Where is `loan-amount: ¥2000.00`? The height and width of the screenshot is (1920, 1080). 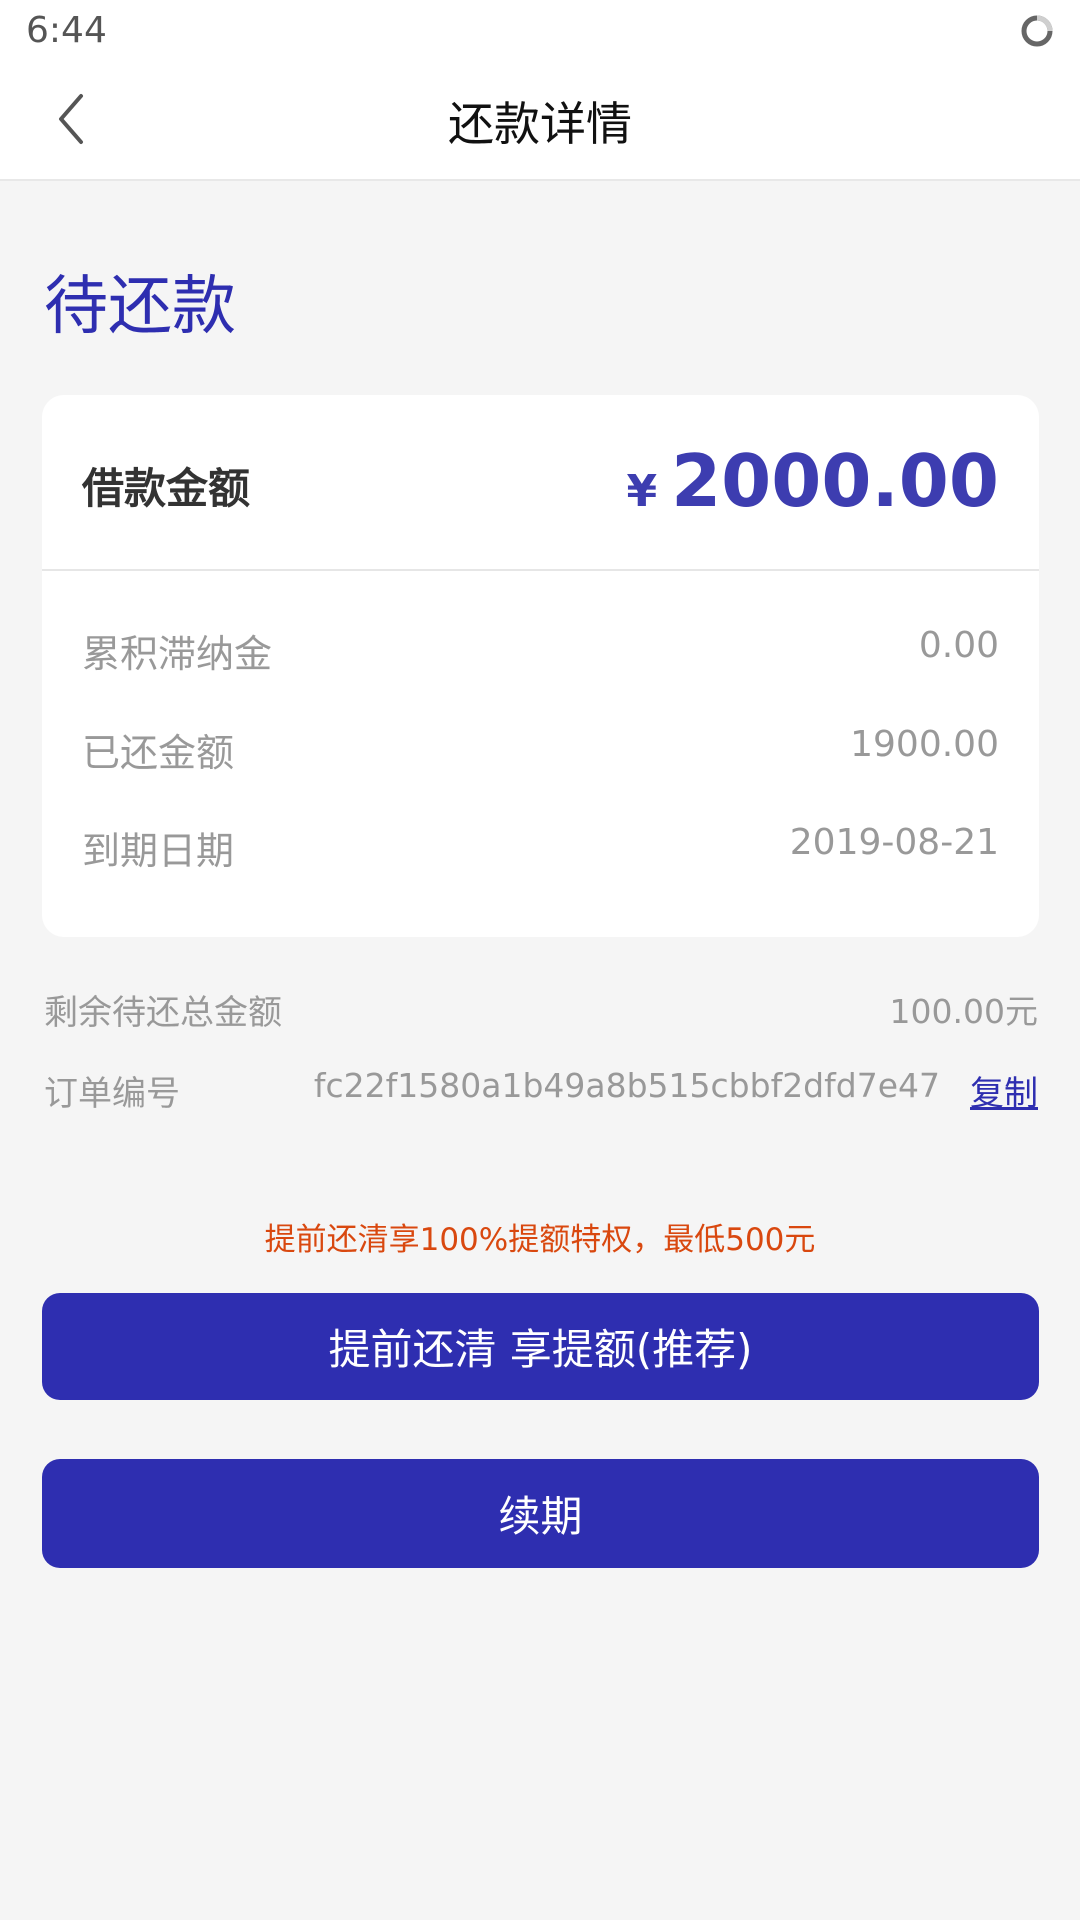
loan-amount: ¥2000.00 is located at coordinates (812, 481).